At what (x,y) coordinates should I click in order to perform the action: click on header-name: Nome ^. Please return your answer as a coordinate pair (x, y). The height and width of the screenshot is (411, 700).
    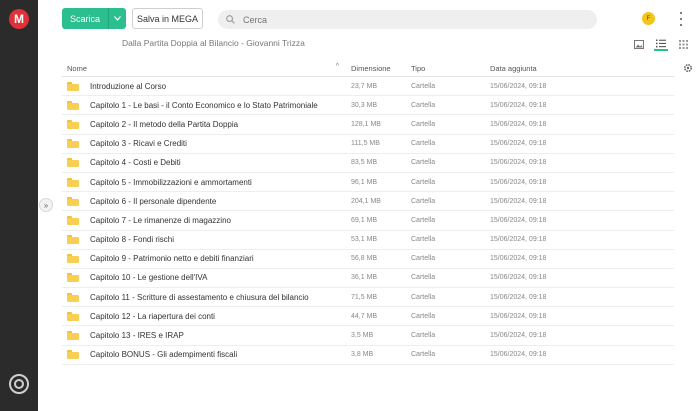
    Looking at the image, I should click on (203, 68).